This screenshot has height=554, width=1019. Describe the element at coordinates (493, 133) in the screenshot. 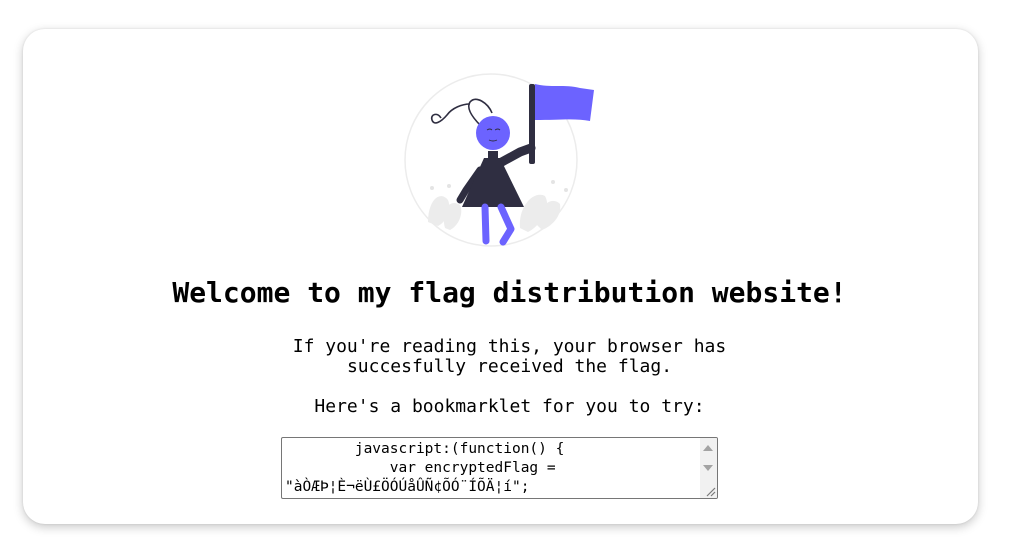

I see `head-icon` at that location.